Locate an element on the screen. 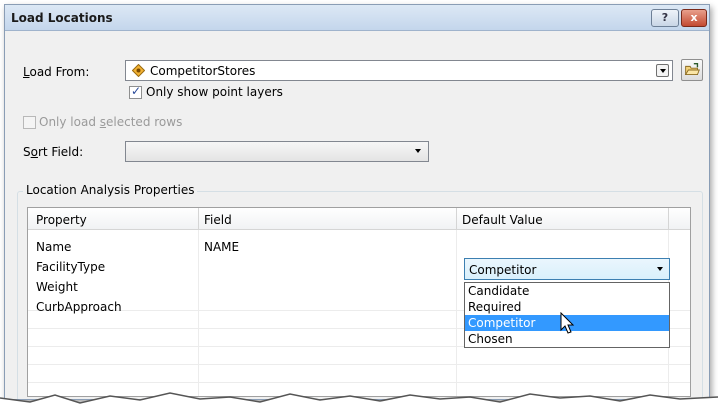 Image resolution: width=718 pixels, height=416 pixels. row-weight-property: Weight is located at coordinates (57, 287).